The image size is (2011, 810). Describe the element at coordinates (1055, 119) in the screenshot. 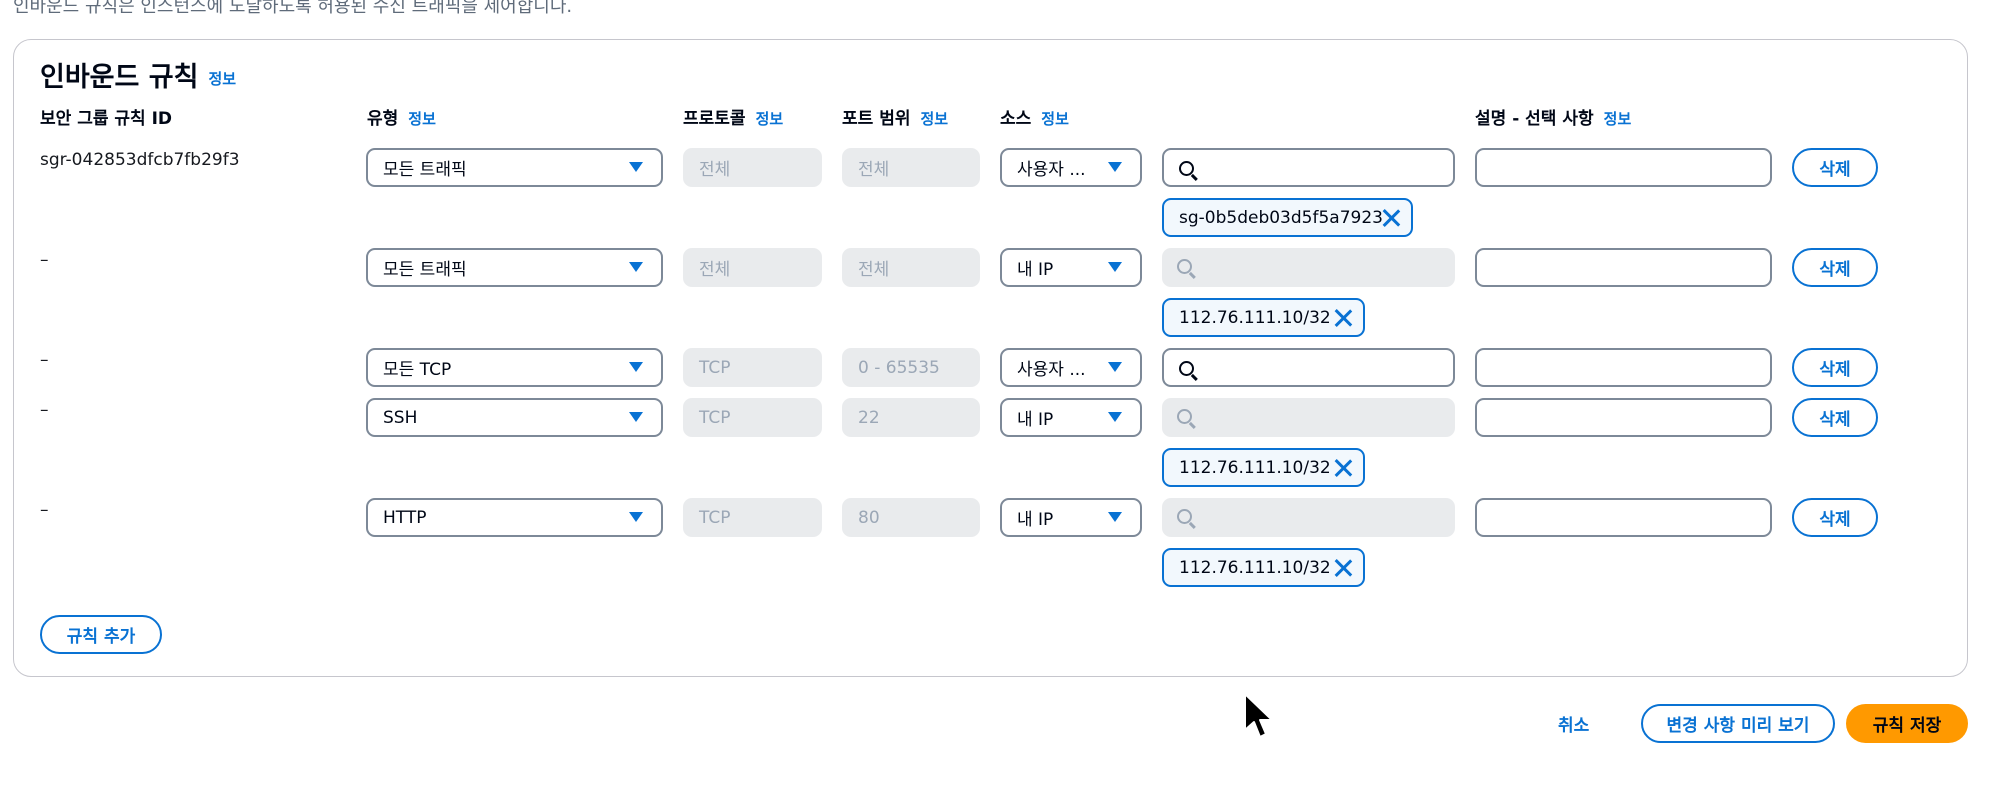

I see `source-info-link: 정보` at that location.